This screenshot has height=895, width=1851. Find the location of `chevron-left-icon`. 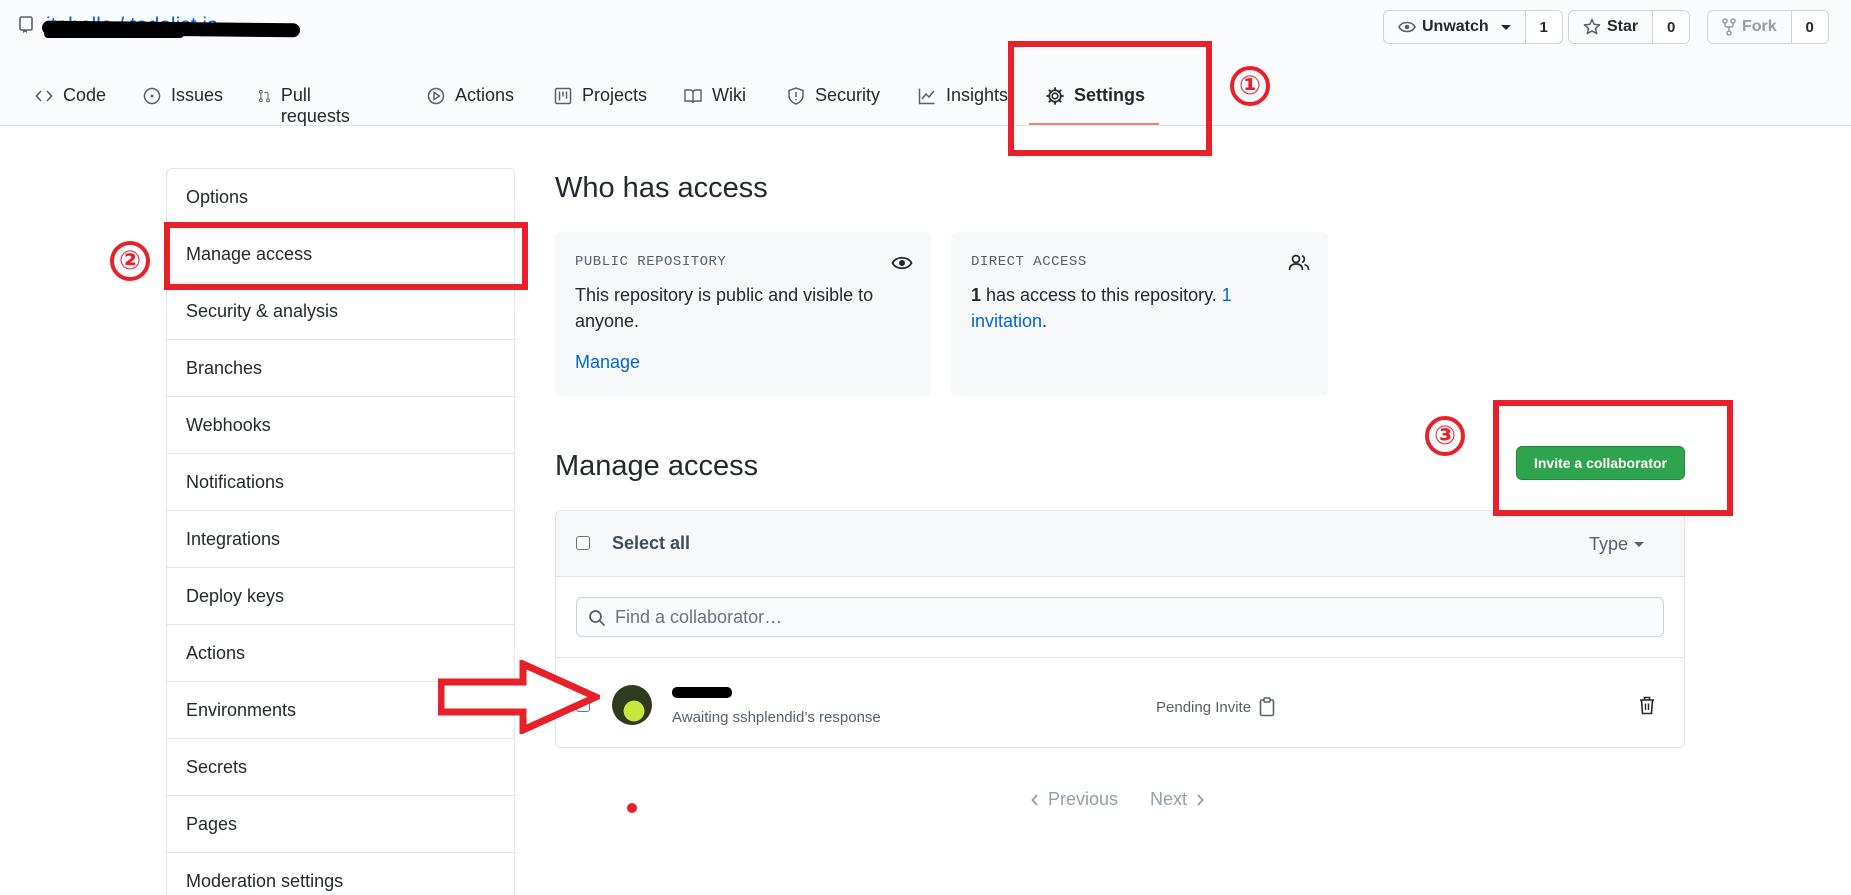

chevron-left-icon is located at coordinates (1034, 799).